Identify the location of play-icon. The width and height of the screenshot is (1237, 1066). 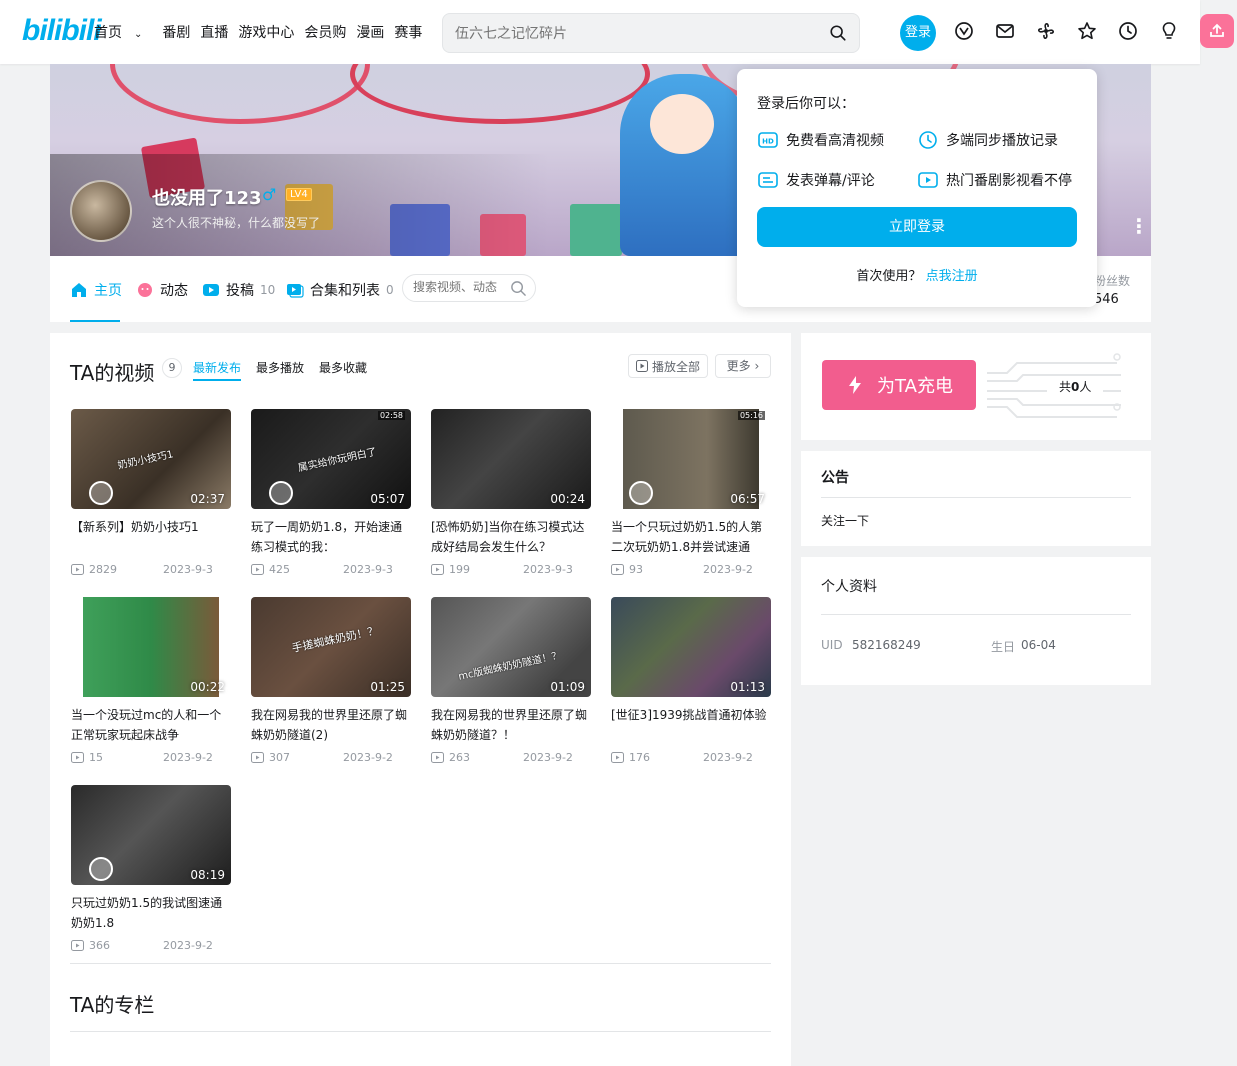
(641, 366).